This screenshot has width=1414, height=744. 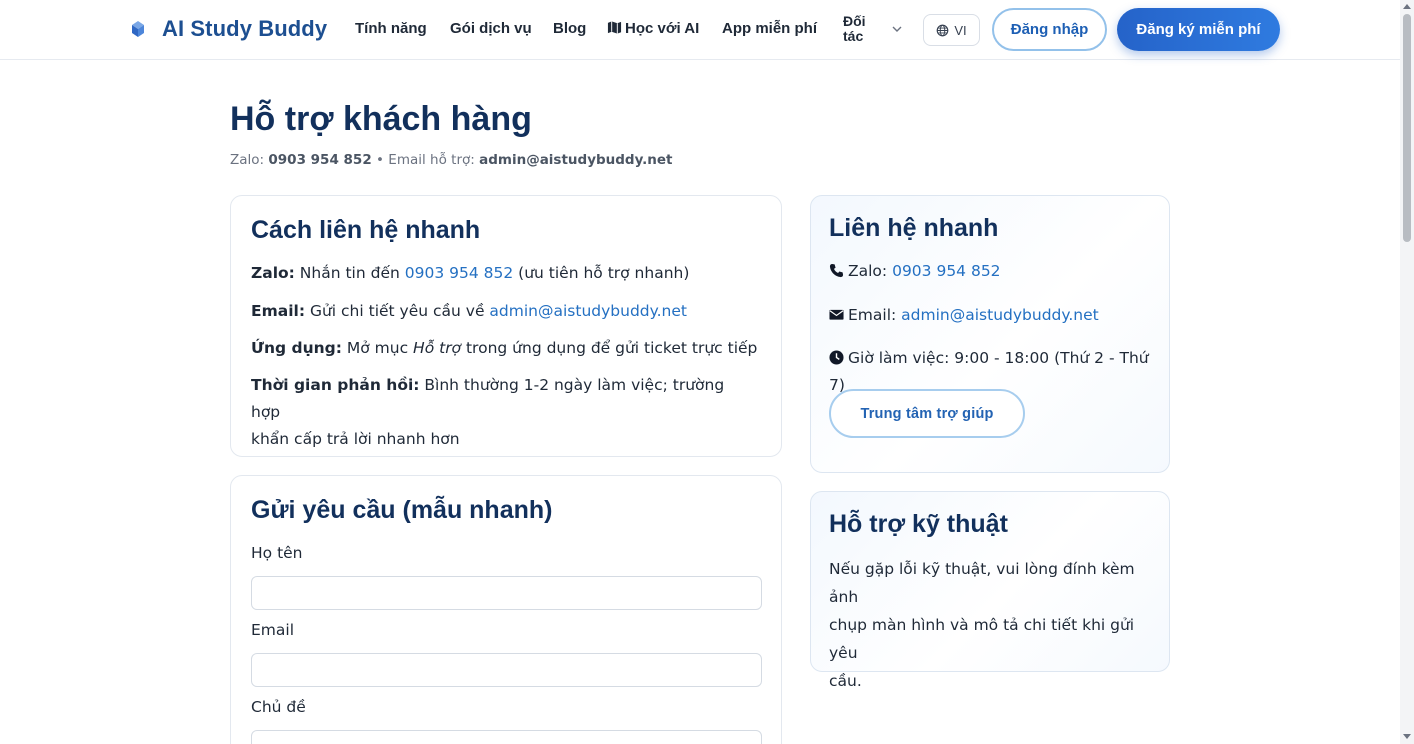 I want to click on sidebar-email-label: Email:, so click(x=872, y=315).